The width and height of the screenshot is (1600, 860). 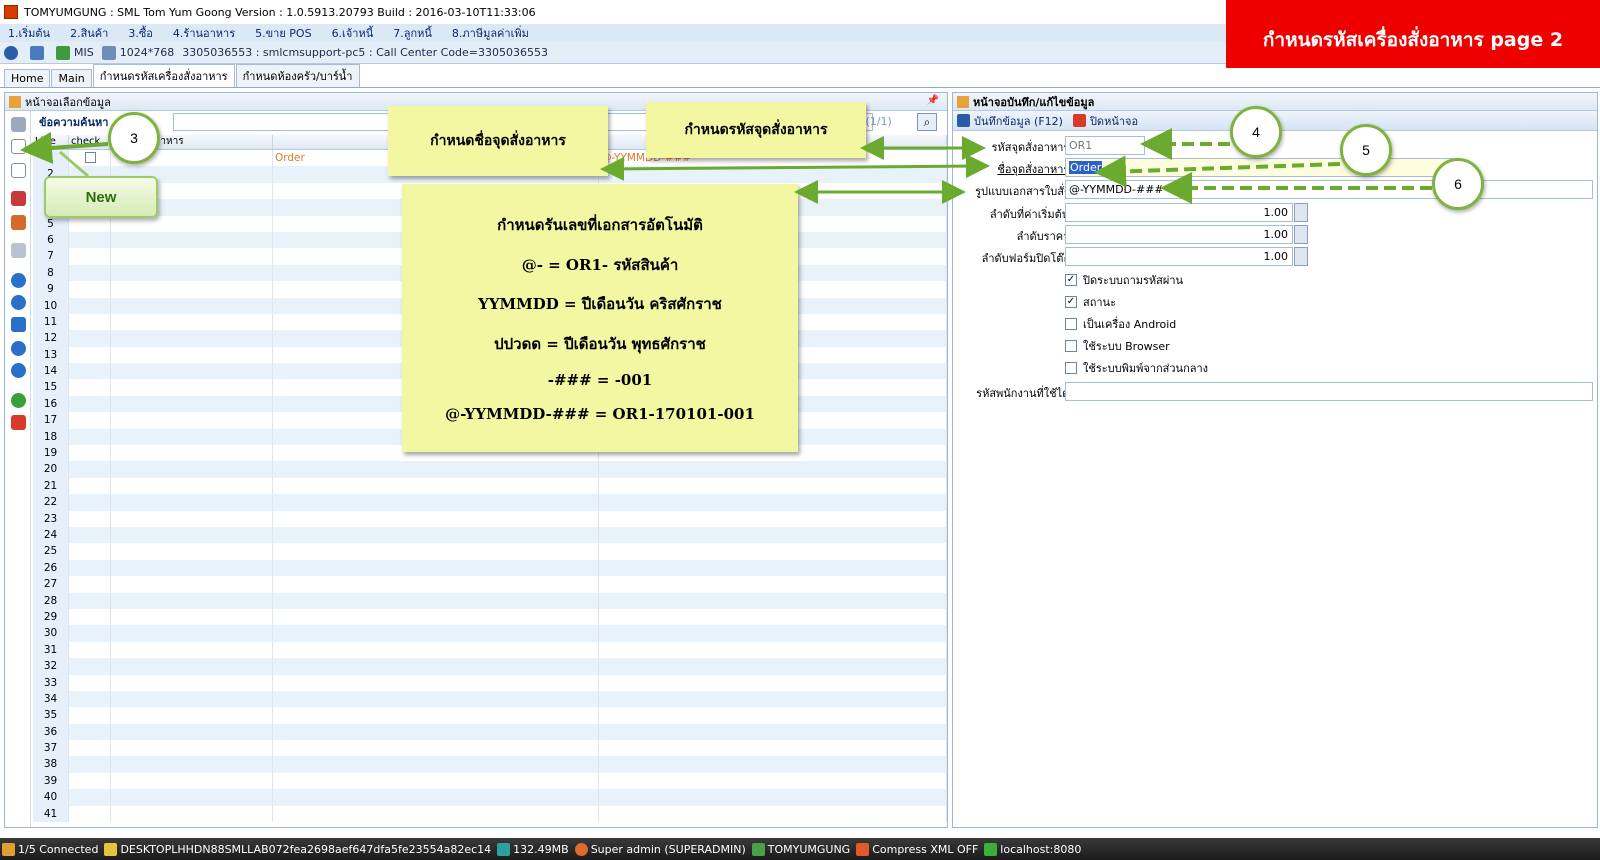 I want to click on table-row: 24, so click(x=490, y=535).